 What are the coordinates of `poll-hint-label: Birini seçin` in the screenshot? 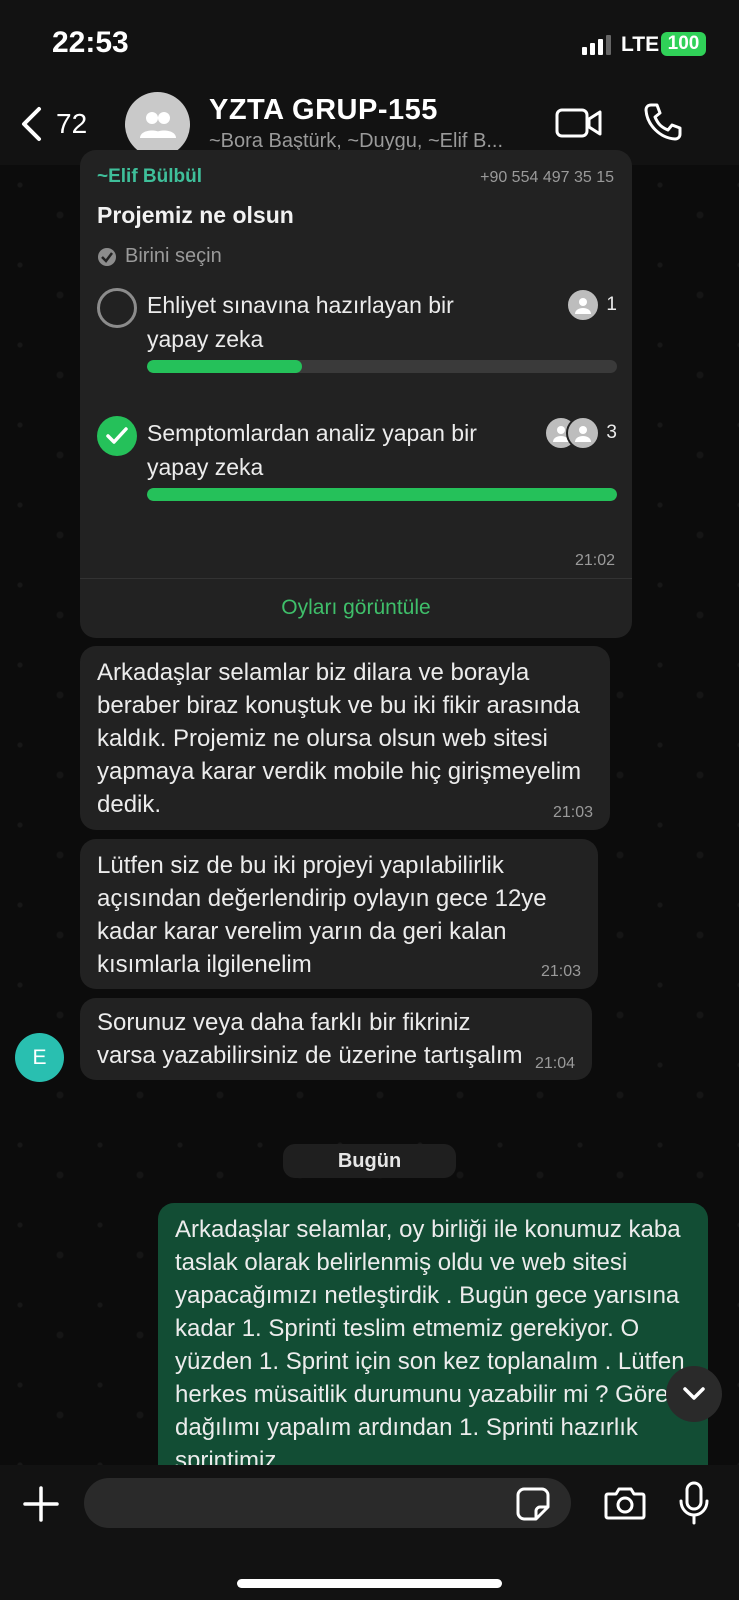 It's located at (173, 256).